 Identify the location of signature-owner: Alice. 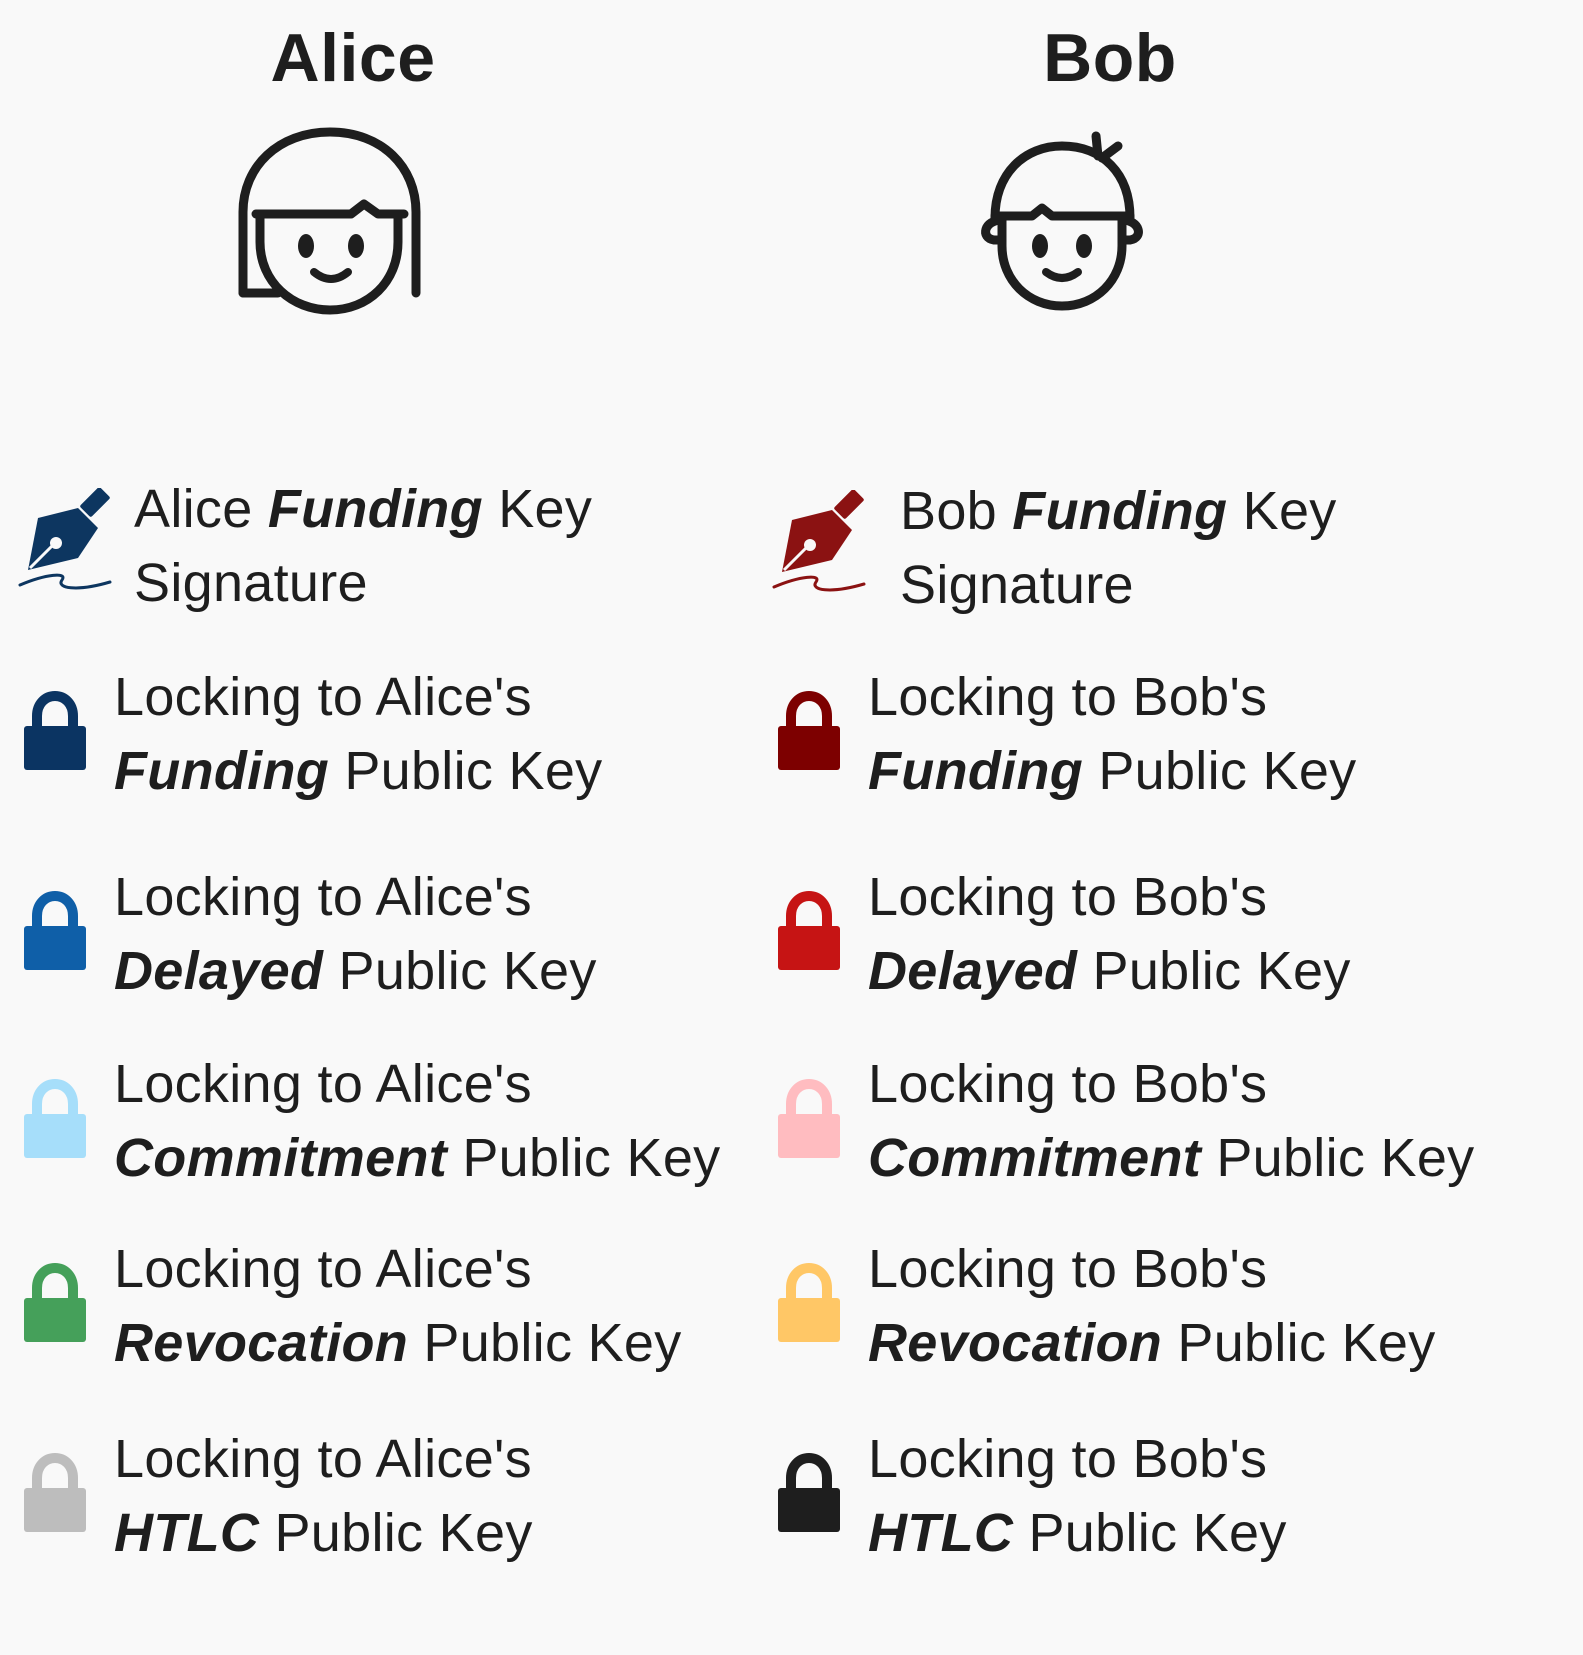
(193, 509).